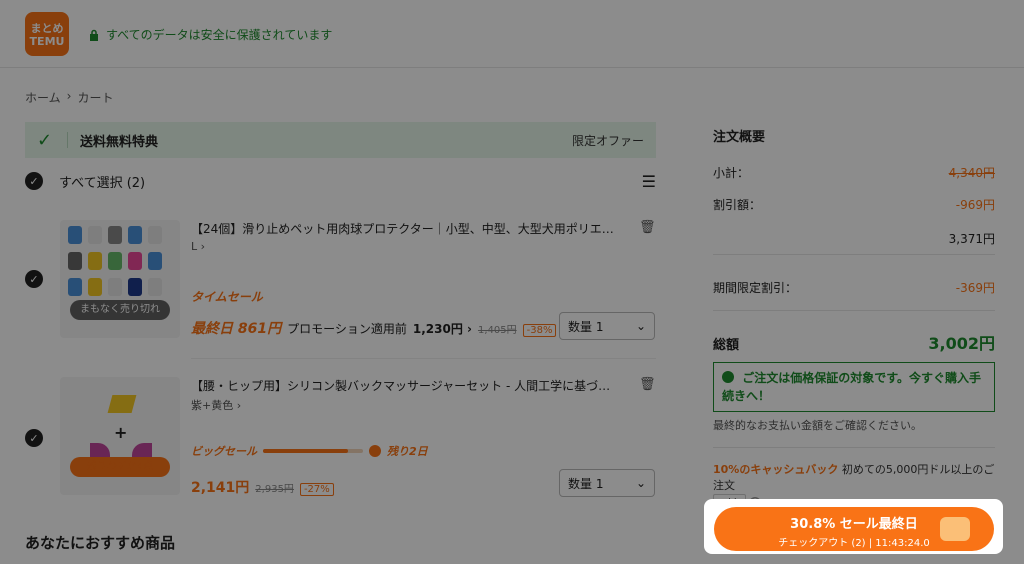  I want to click on after-discount-row: 3,371円, so click(854, 238).